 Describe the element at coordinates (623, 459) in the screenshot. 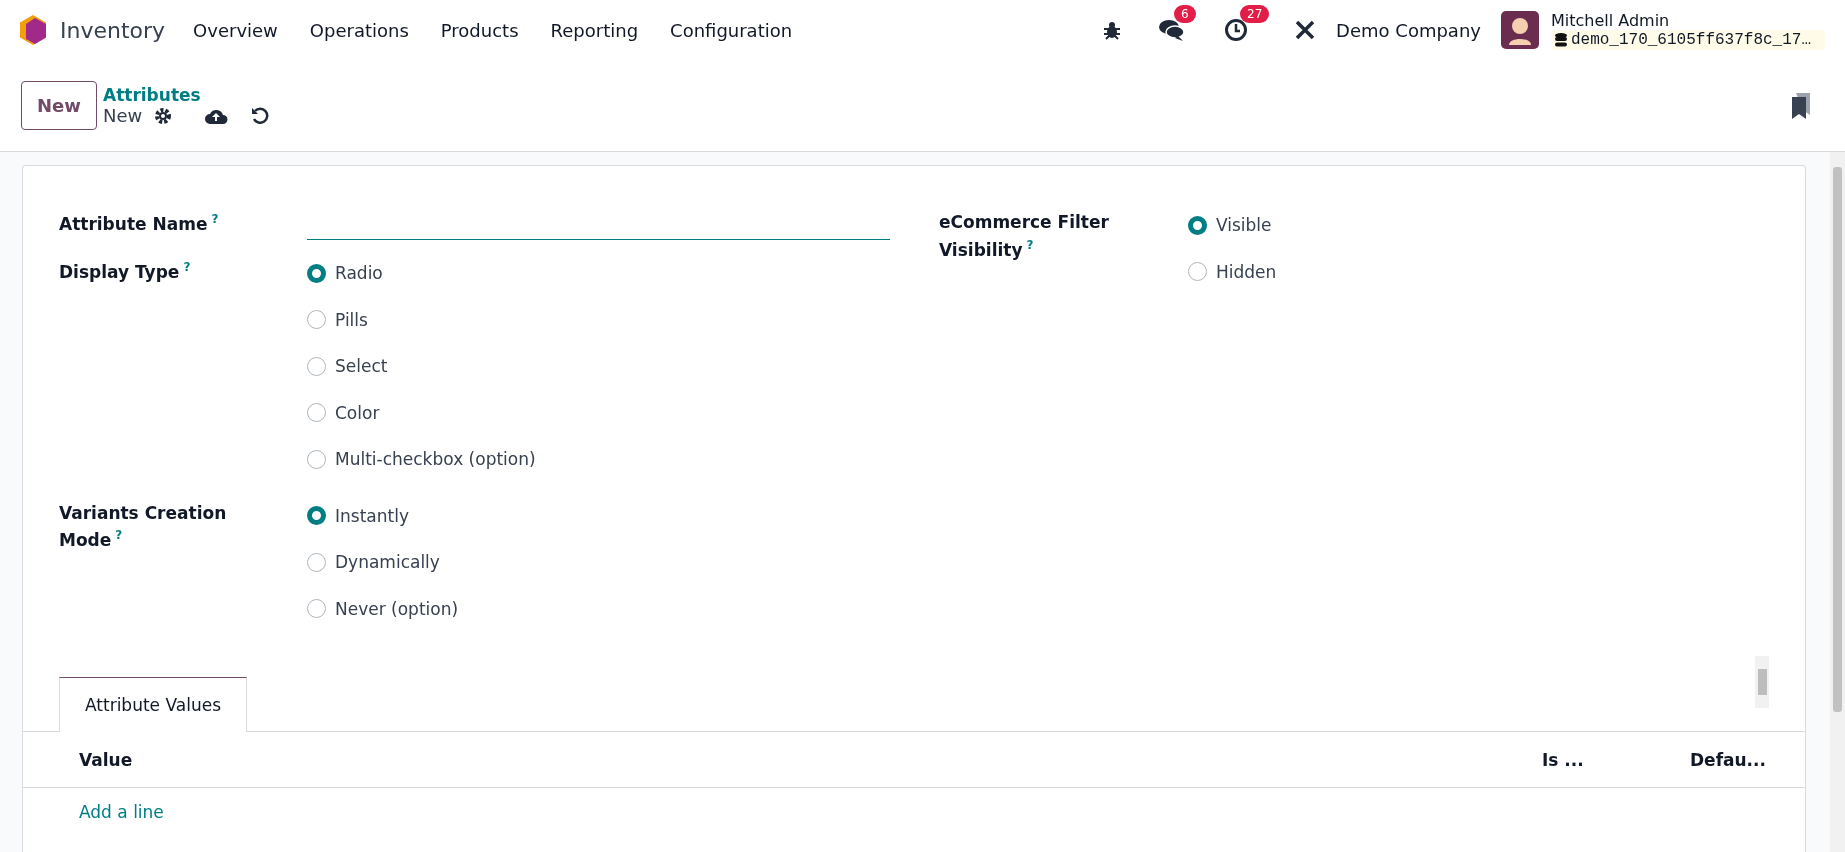

I see `radio-option: Multi-checkbox (option)` at that location.